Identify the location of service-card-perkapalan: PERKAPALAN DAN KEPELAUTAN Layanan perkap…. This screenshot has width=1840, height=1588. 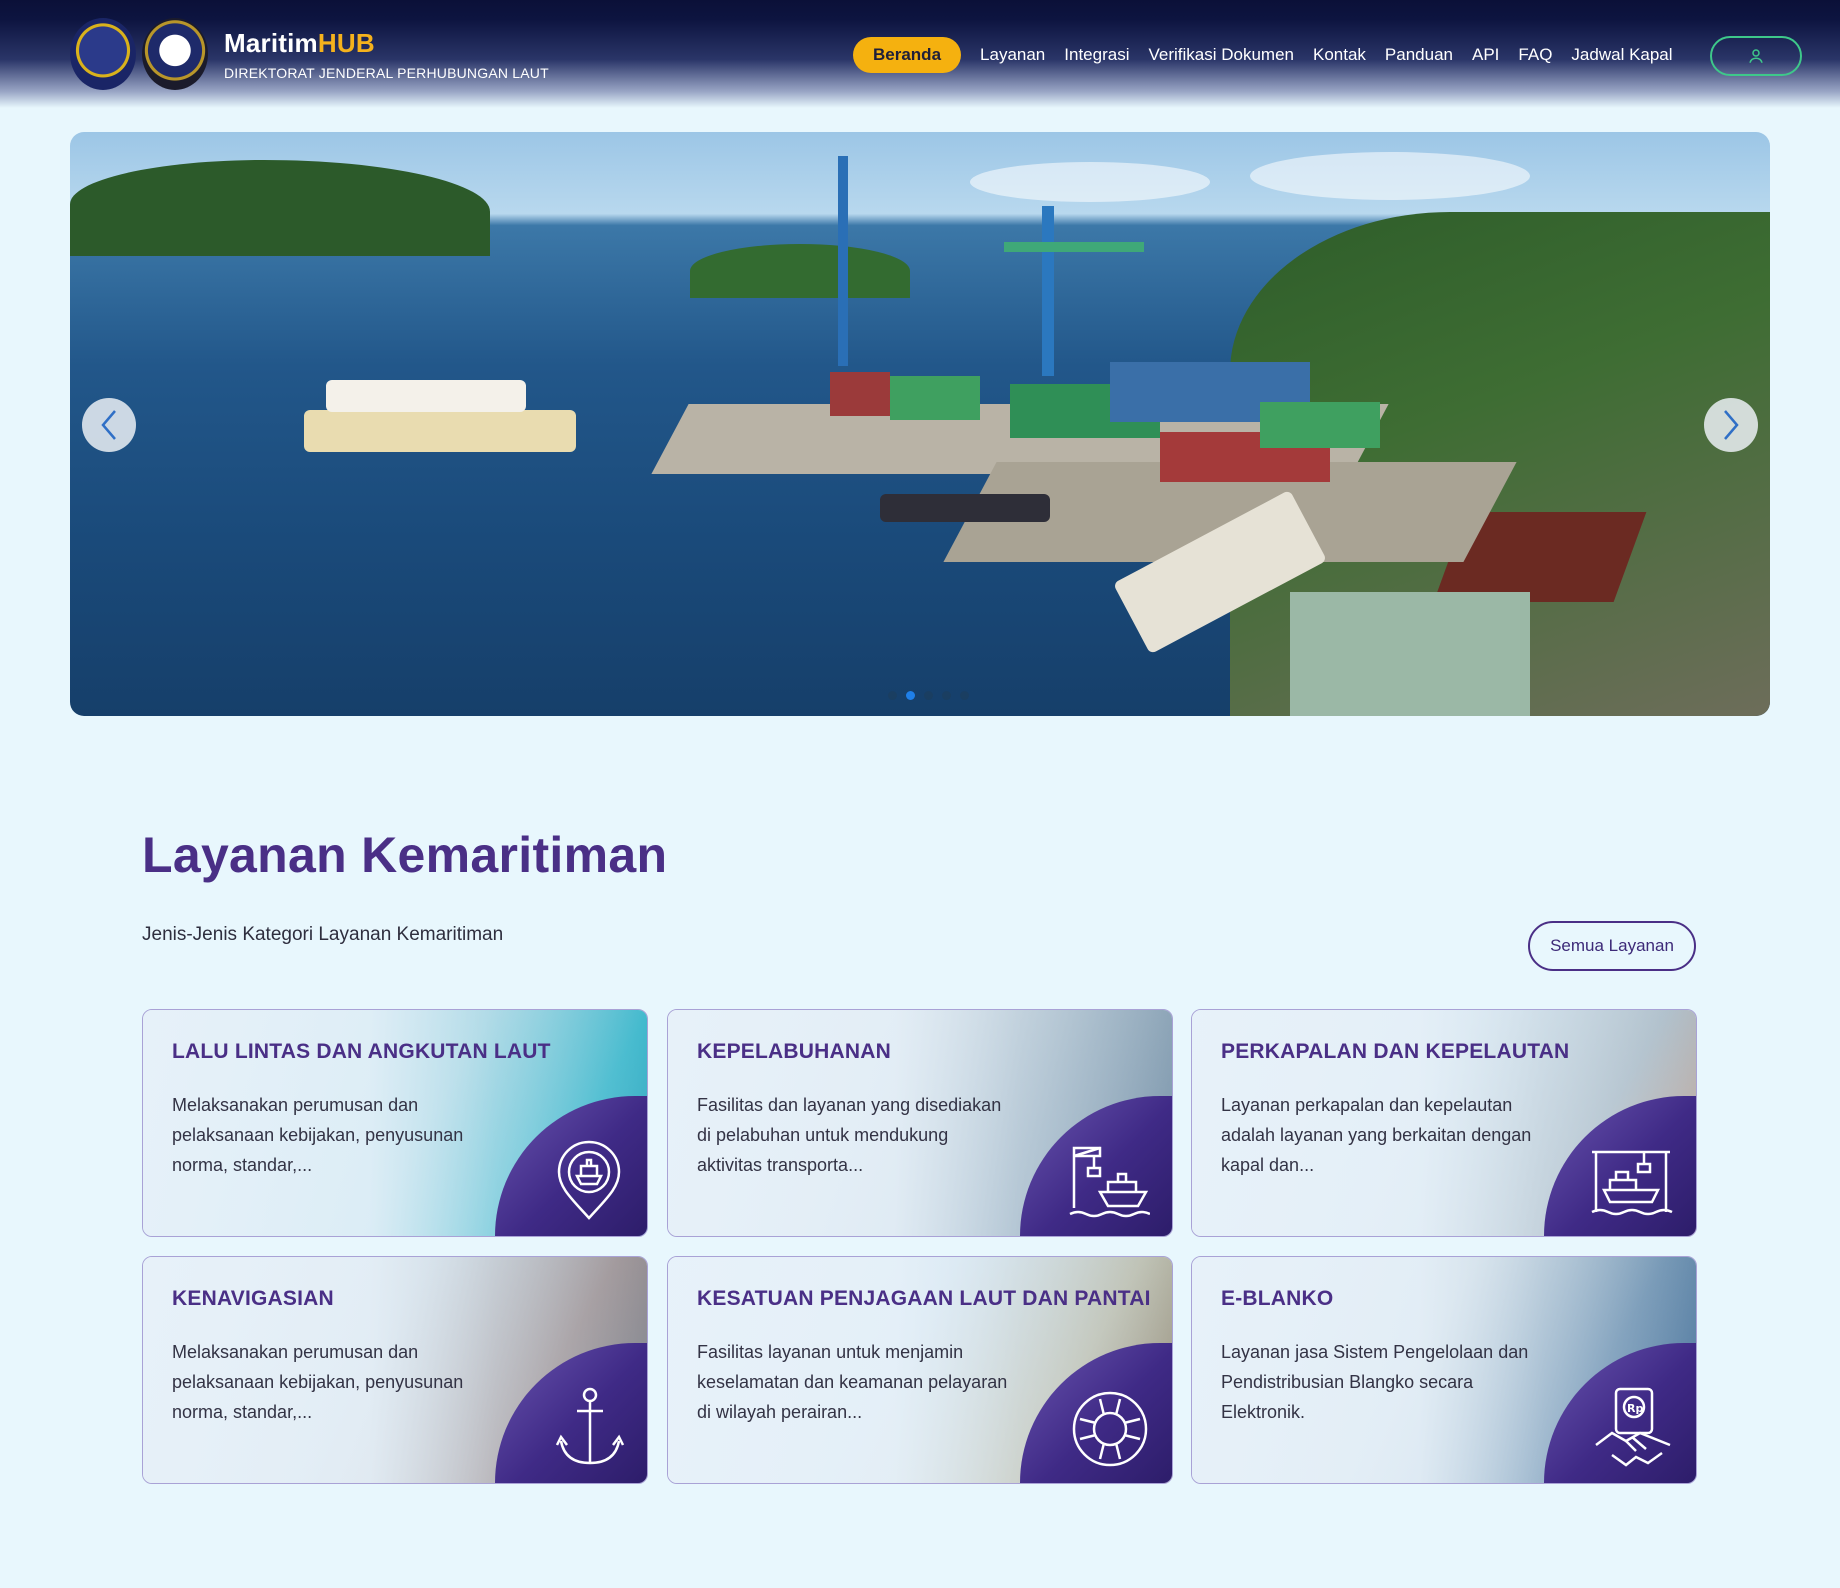
(1444, 1123).